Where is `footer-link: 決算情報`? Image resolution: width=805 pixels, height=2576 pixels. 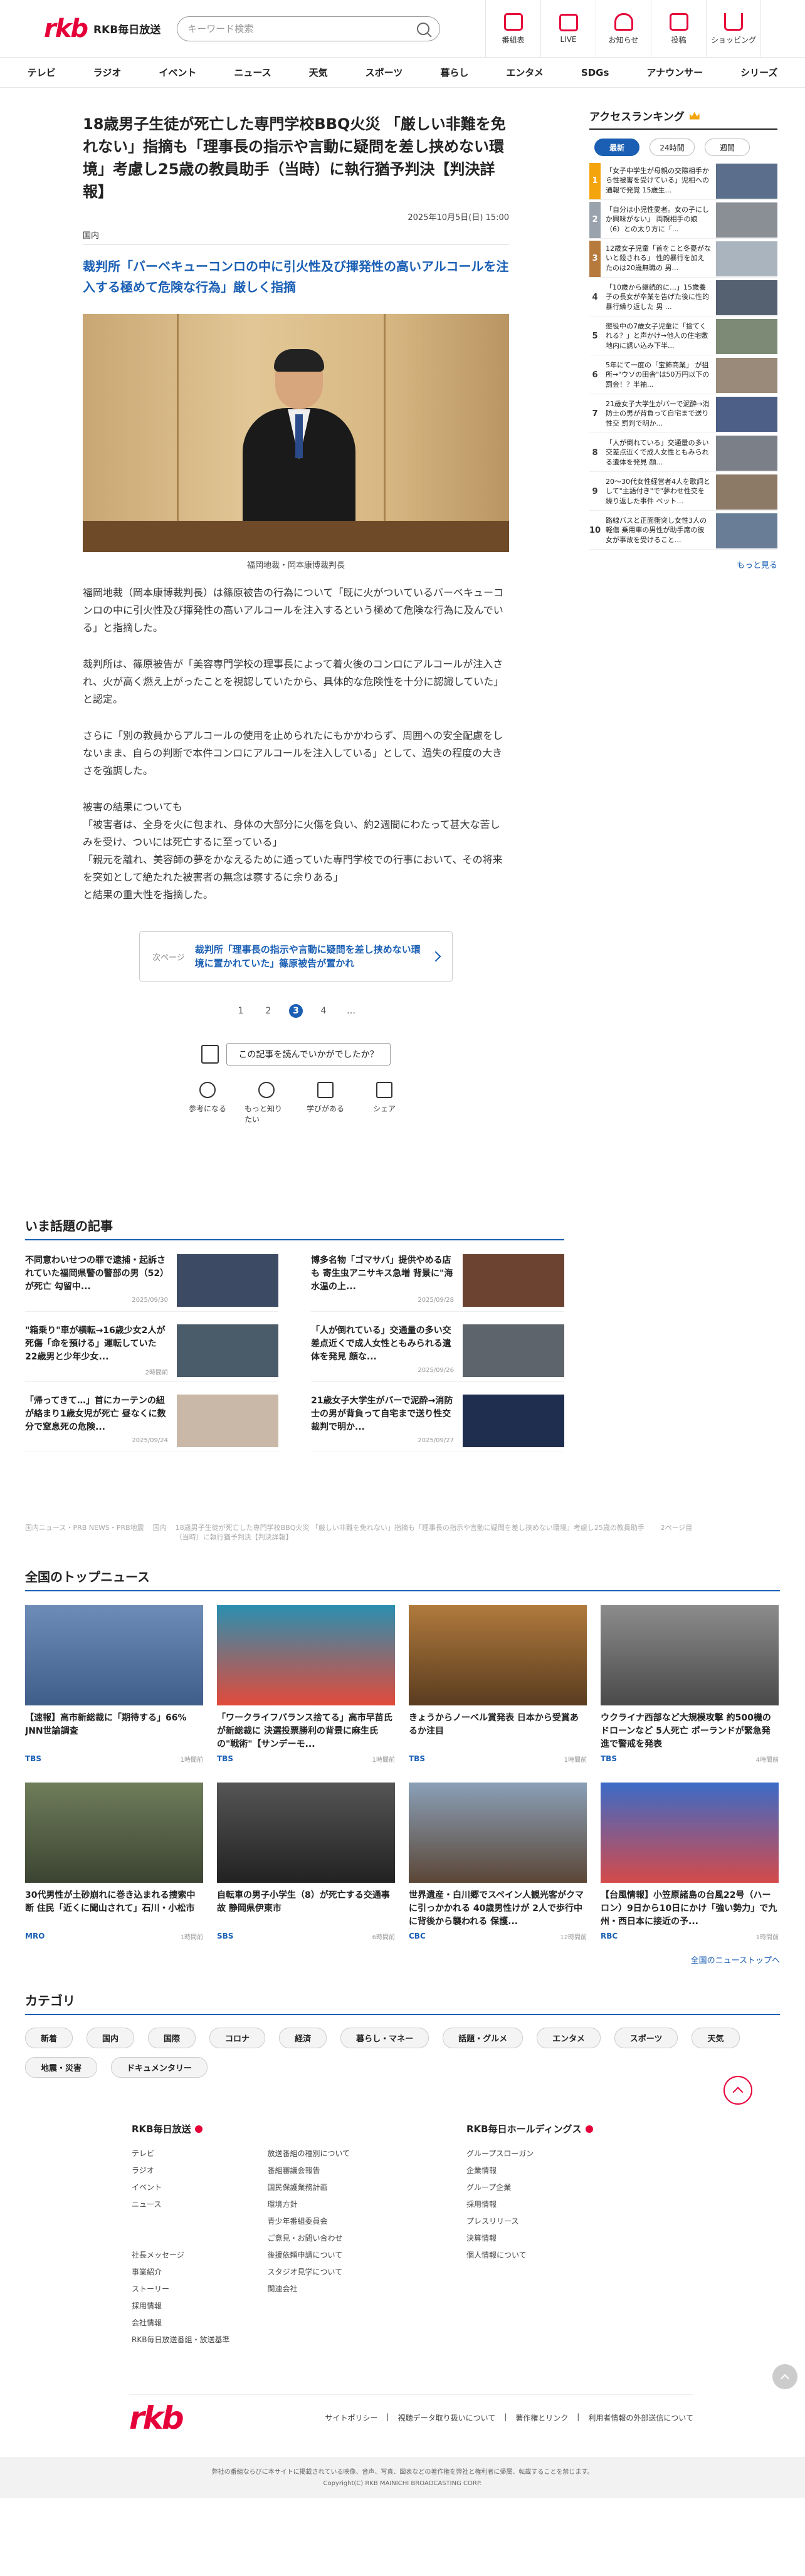
footer-link: 決算情報 is located at coordinates (500, 2238).